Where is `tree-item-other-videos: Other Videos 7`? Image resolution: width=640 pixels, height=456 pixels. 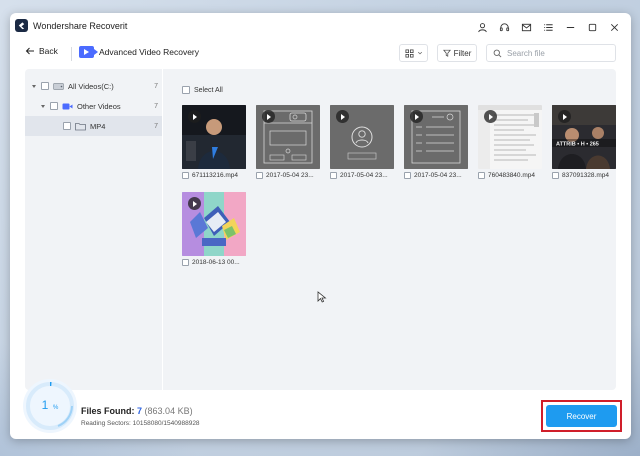
tree-item-other-videos: Other Videos 7 is located at coordinates (93, 106).